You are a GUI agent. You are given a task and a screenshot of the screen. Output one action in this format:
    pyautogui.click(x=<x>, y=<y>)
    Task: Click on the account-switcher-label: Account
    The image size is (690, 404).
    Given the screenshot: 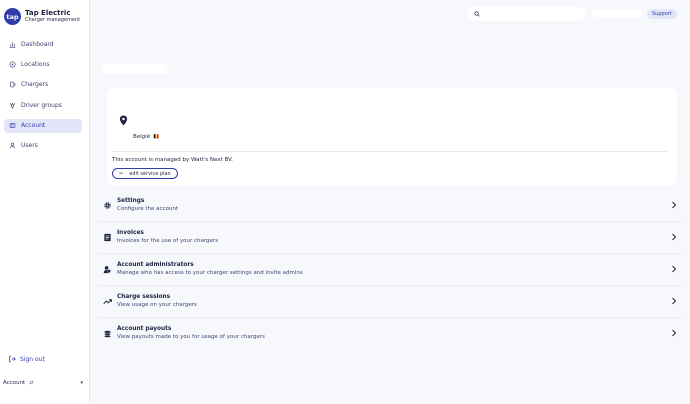 What is the action you would take?
    pyautogui.click(x=14, y=383)
    